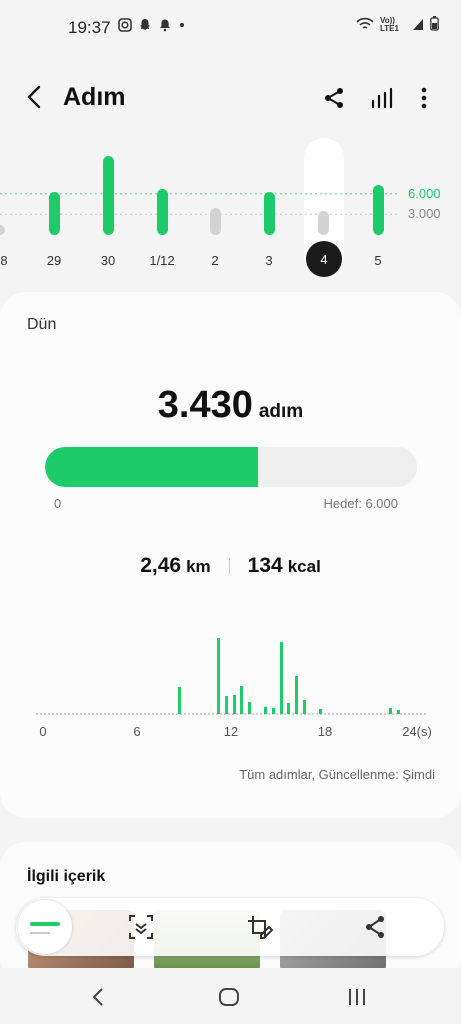 The width and height of the screenshot is (461, 1024). What do you see at coordinates (360, 503) in the screenshot?
I see `progress-goal-label: Hedef: 6.000` at bounding box center [360, 503].